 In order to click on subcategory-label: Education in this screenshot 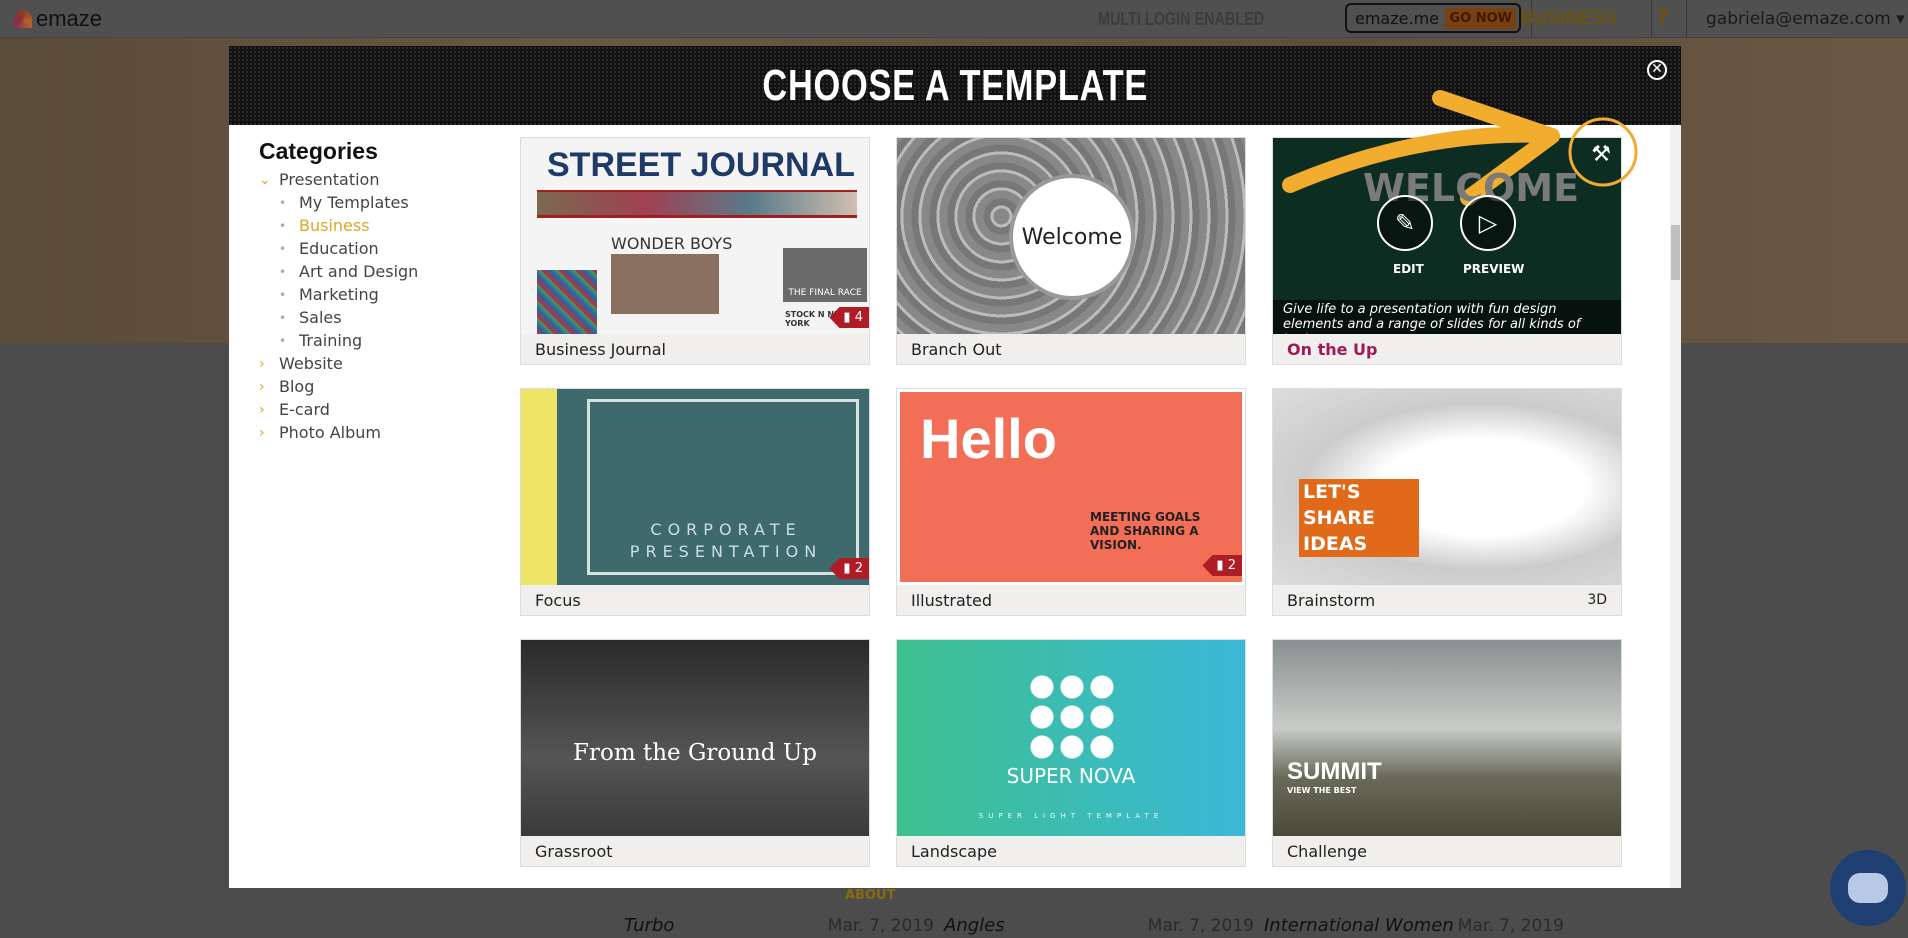, I will do `click(339, 248)`.